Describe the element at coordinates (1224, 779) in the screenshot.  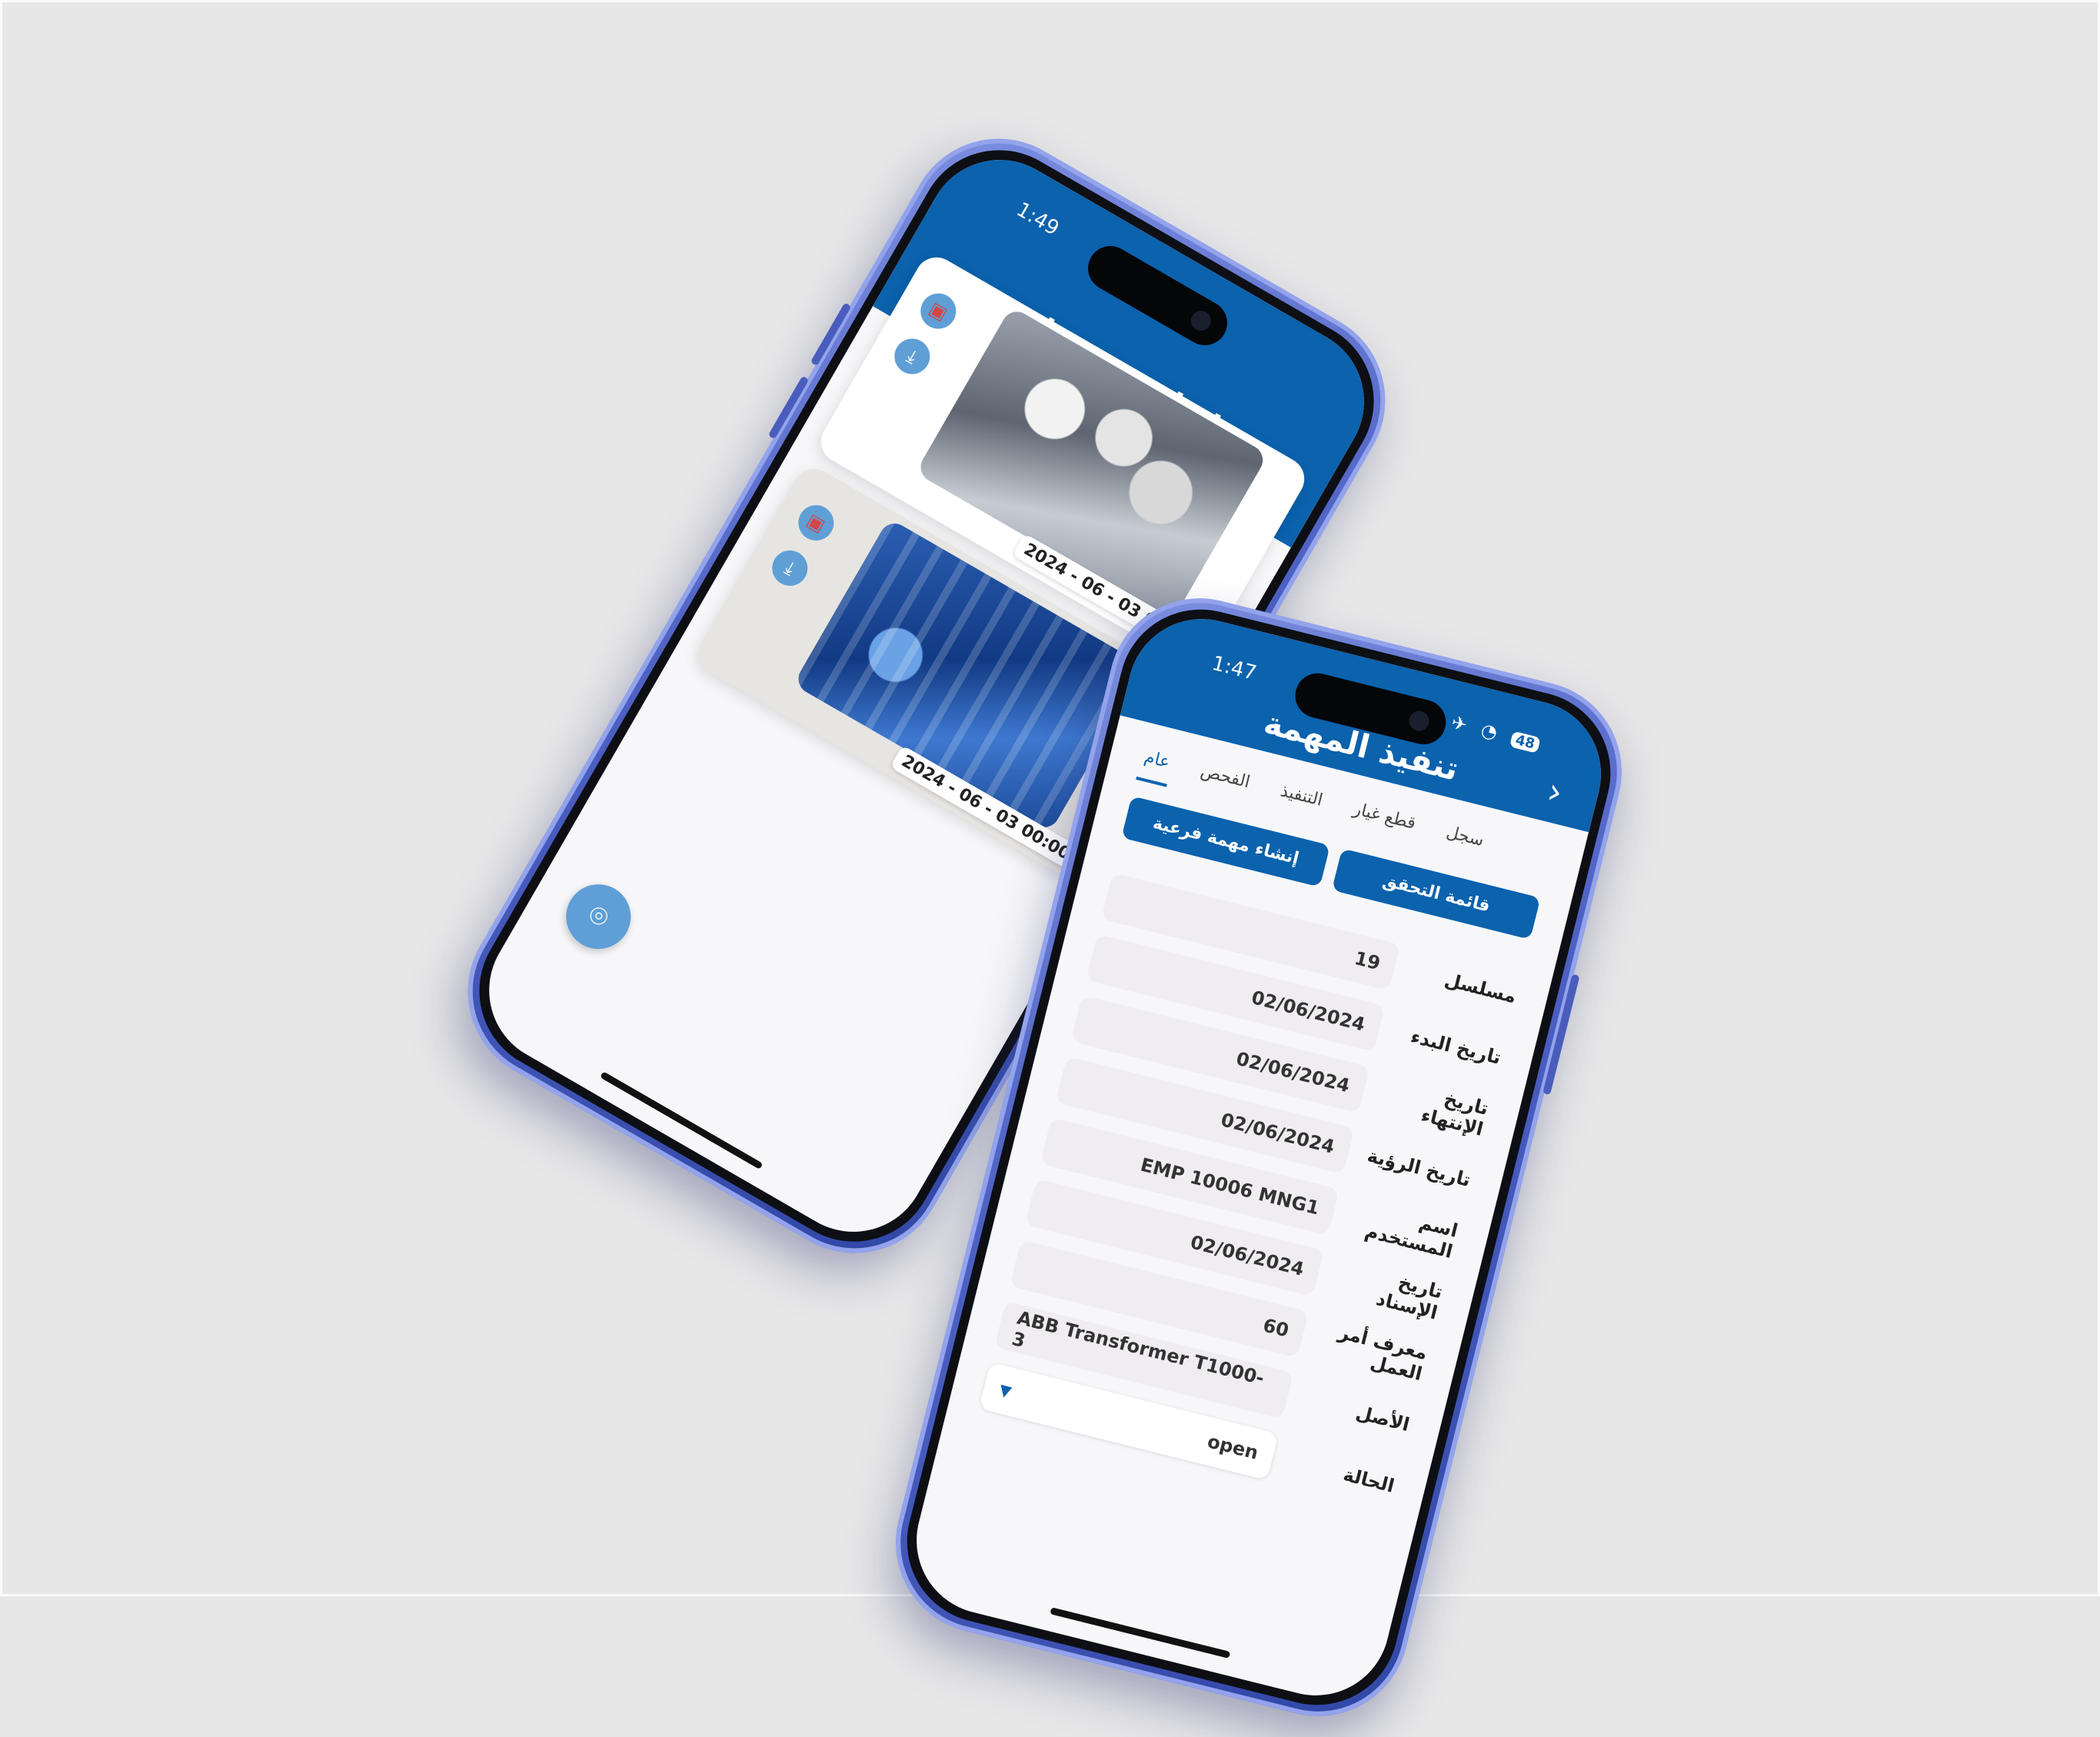
I see `tab-inspection: الفحص` at that location.